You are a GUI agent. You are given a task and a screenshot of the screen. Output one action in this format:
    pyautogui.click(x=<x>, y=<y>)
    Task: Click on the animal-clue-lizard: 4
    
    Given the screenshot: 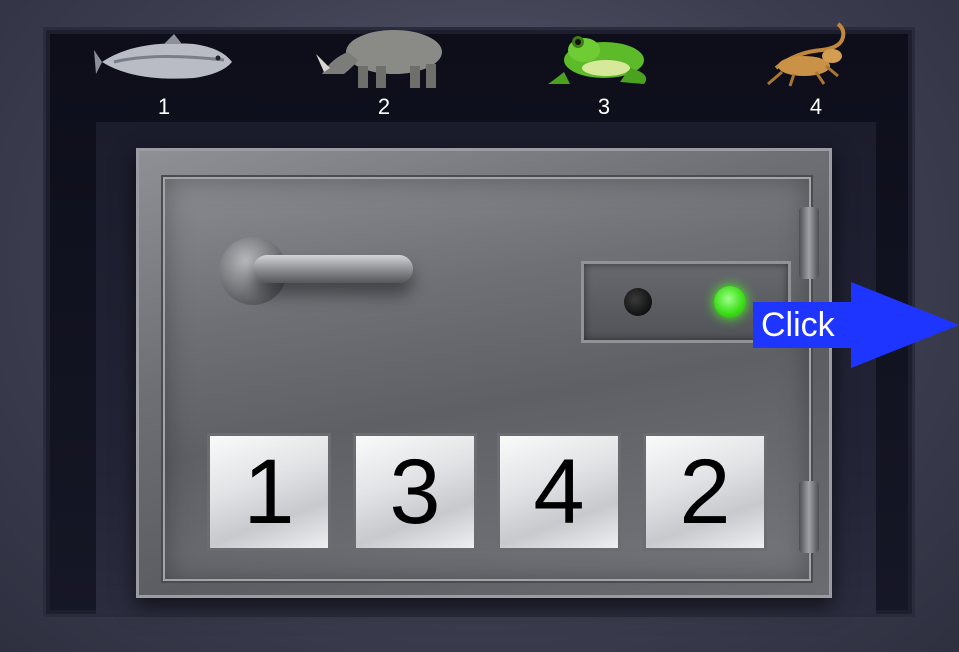 What is the action you would take?
    pyautogui.click(x=816, y=72)
    